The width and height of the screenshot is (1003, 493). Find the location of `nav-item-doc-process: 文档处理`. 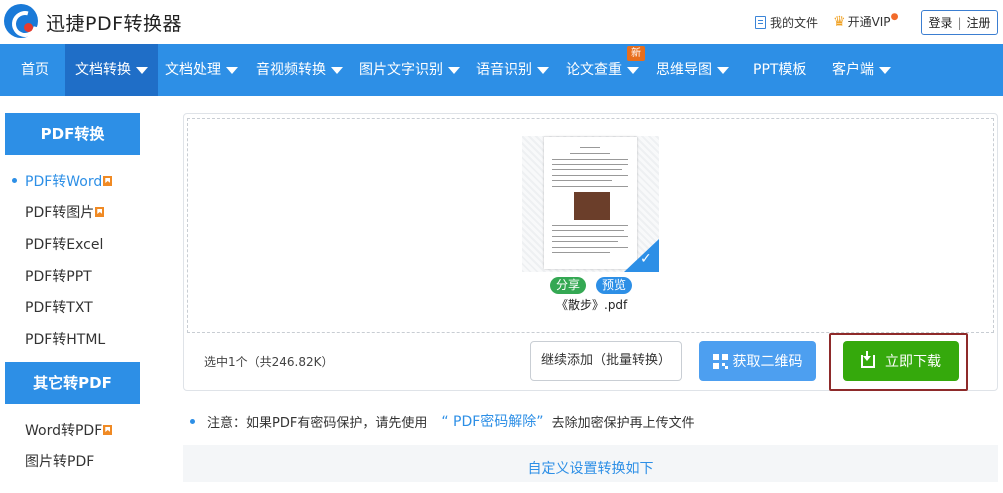

nav-item-doc-process: 文档处理 is located at coordinates (201, 70).